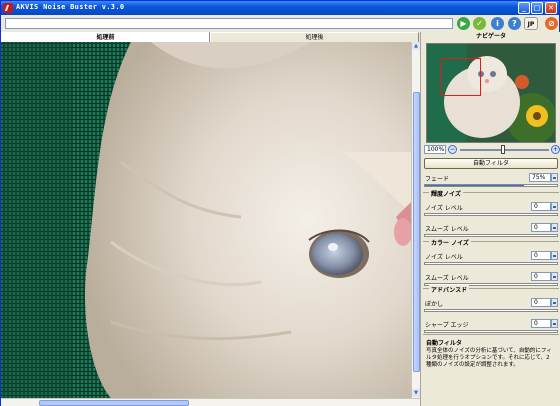  What do you see at coordinates (435, 149) in the screenshot?
I see `zoom-level-field: 100%` at bounding box center [435, 149].